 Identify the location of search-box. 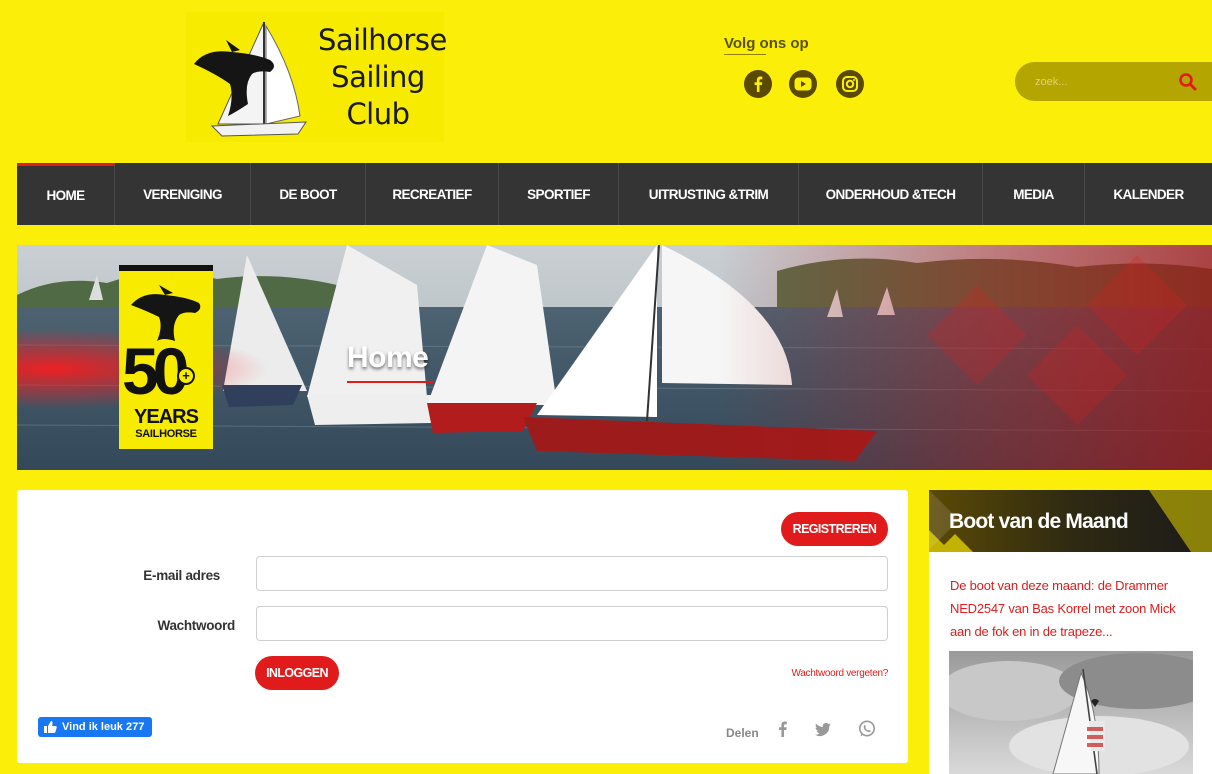
(1113, 81).